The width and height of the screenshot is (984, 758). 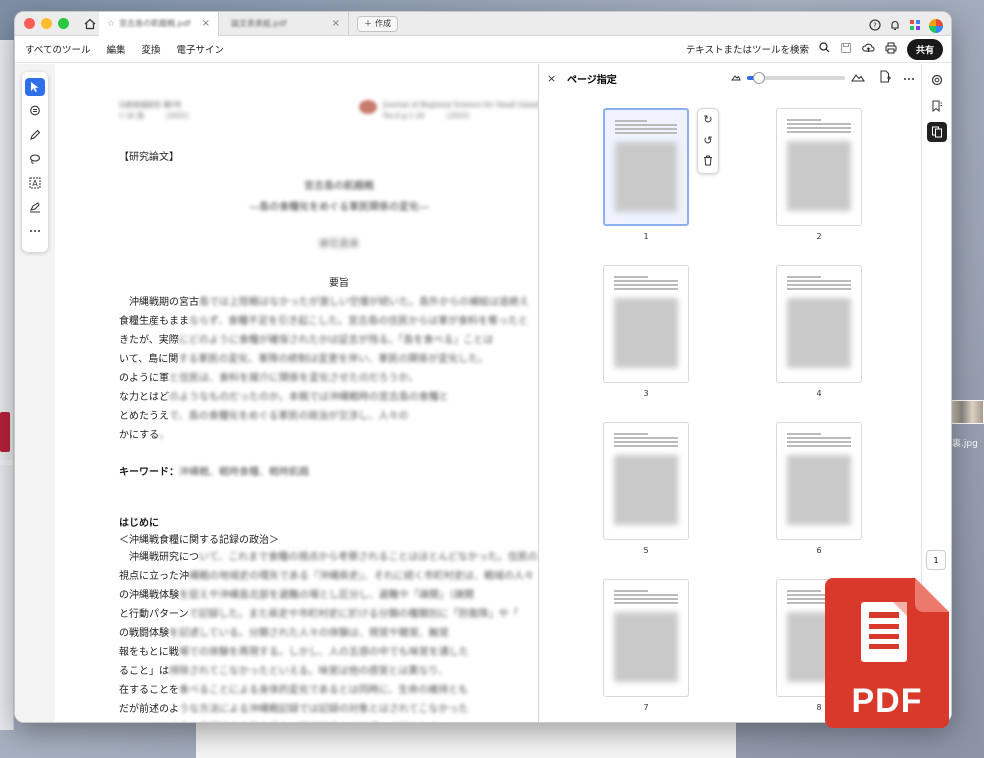 I want to click on menu-edit: 編集, so click(x=115, y=49).